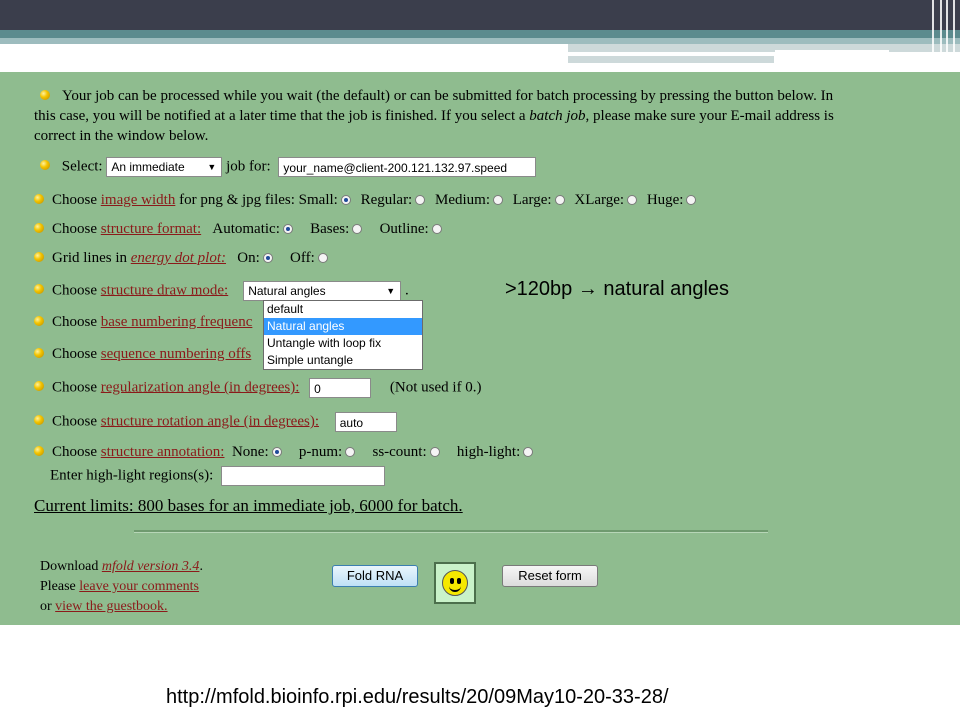 Image resolution: width=960 pixels, height=720 pixels. Describe the element at coordinates (237, 200) in the screenshot. I see `image-width-suffix: for png & jpg files:` at that location.